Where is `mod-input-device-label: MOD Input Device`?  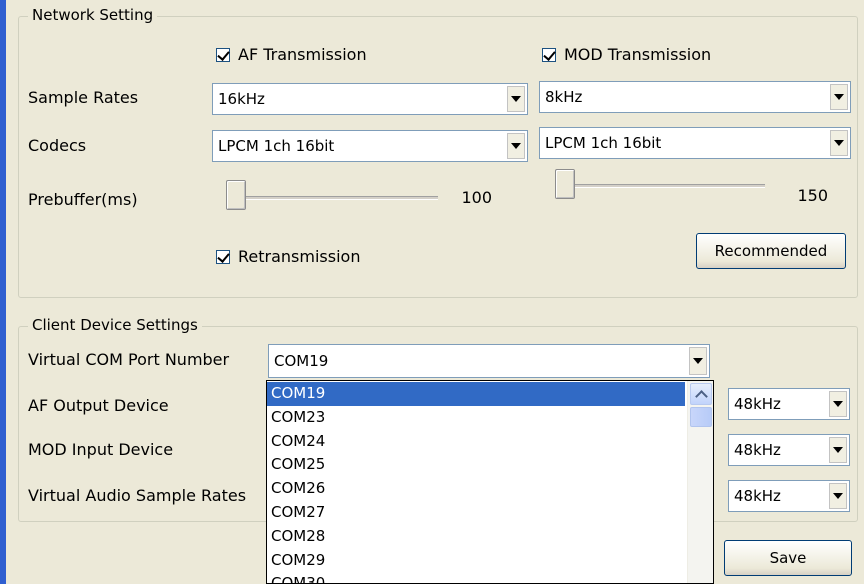
mod-input-device-label: MOD Input Device is located at coordinates (101, 449).